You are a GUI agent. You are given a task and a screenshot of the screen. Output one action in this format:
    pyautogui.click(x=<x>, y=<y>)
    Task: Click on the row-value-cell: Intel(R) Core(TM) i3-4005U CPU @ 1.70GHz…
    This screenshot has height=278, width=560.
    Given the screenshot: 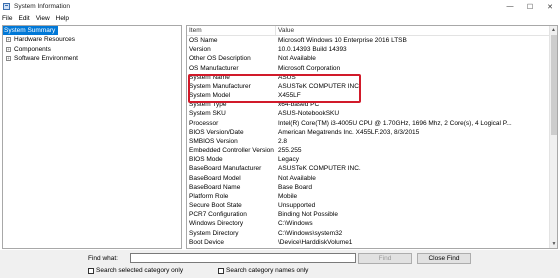 What is the action you would take?
    pyautogui.click(x=395, y=123)
    